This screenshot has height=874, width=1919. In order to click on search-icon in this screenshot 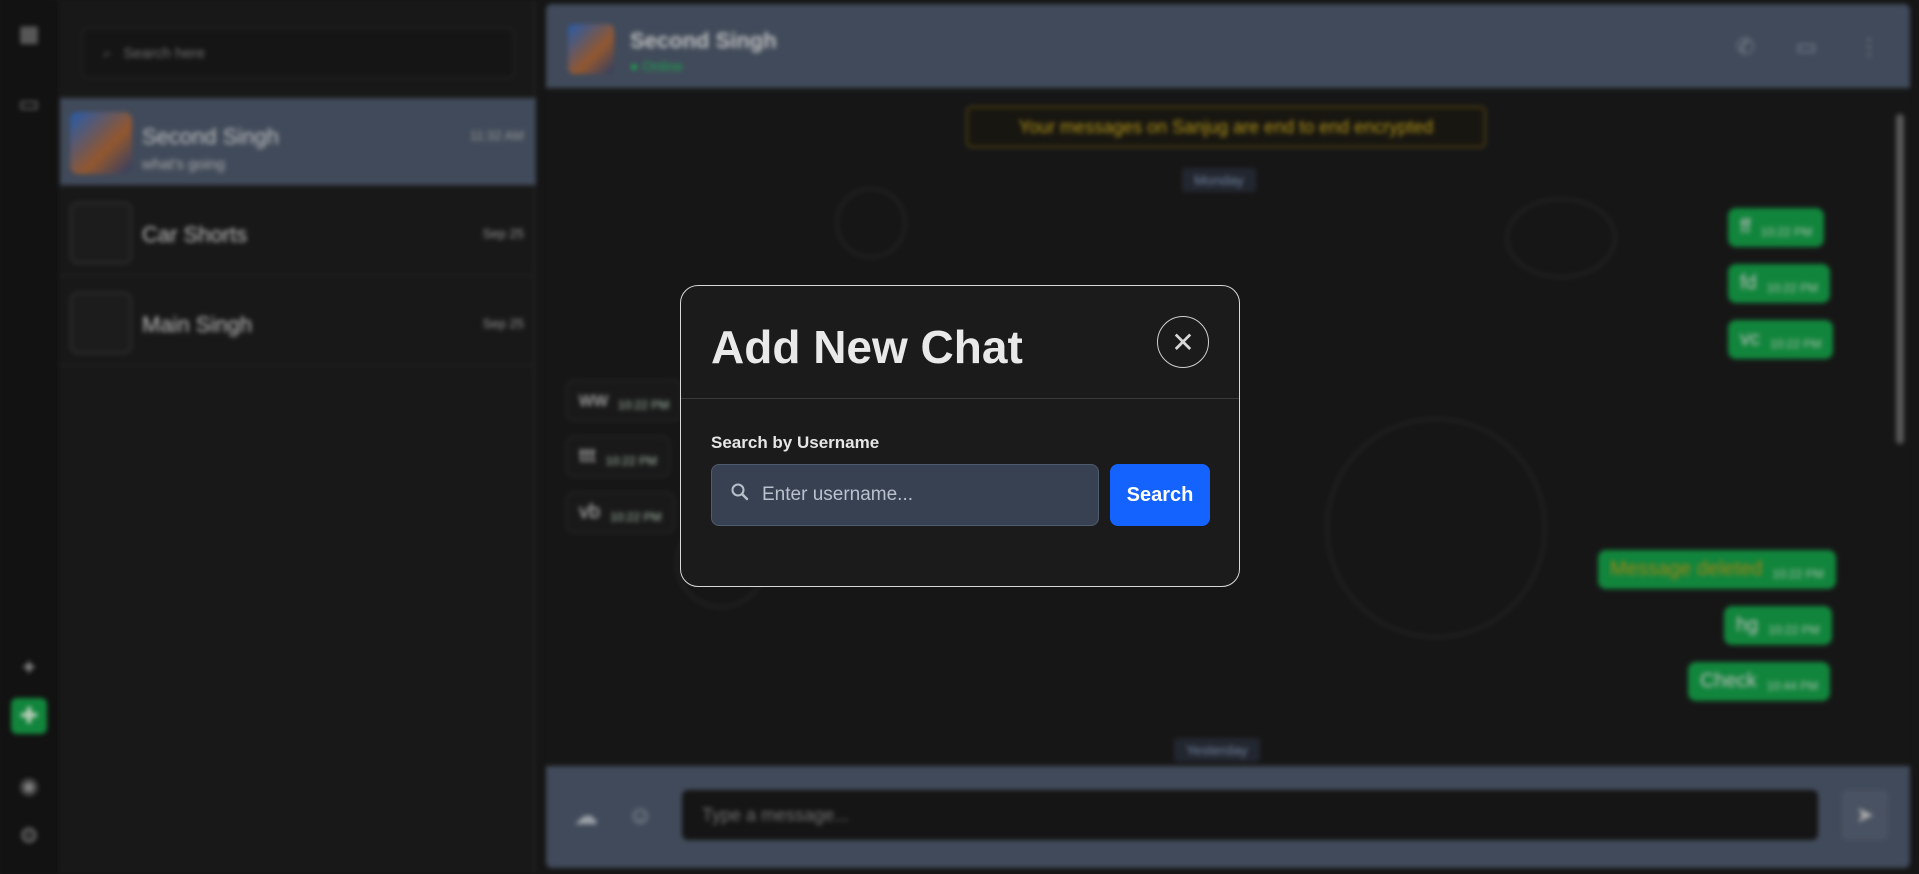, I will do `click(740, 495)`.